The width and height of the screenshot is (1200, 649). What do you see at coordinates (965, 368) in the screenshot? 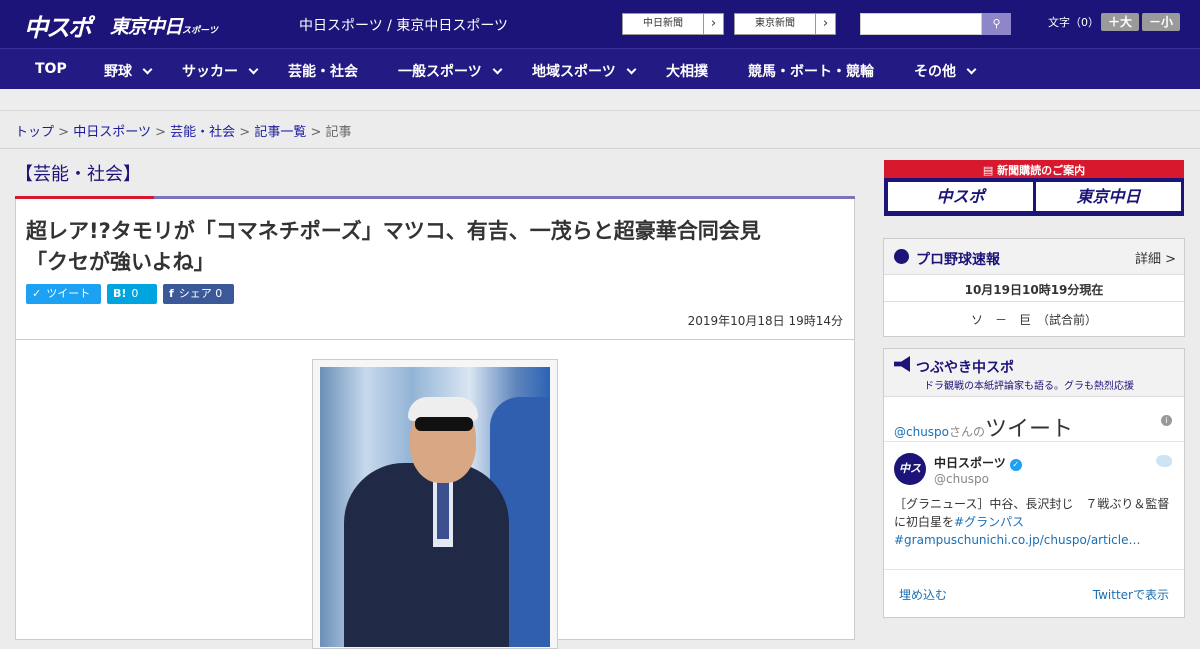
I see `twitter-card-title: つぶやき中スポ` at bounding box center [965, 368].